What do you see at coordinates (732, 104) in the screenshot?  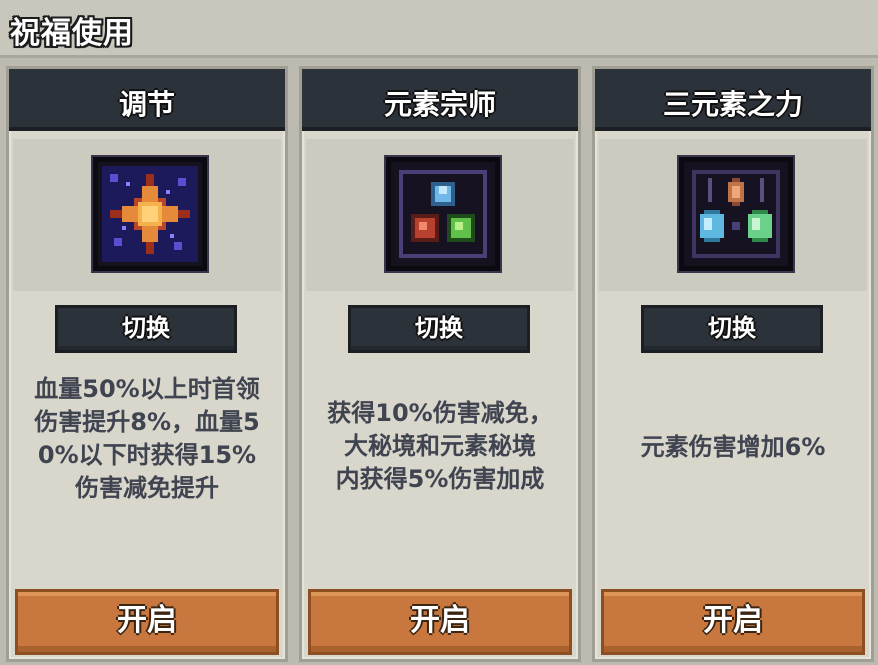 I see `card-title: 三元素之力` at bounding box center [732, 104].